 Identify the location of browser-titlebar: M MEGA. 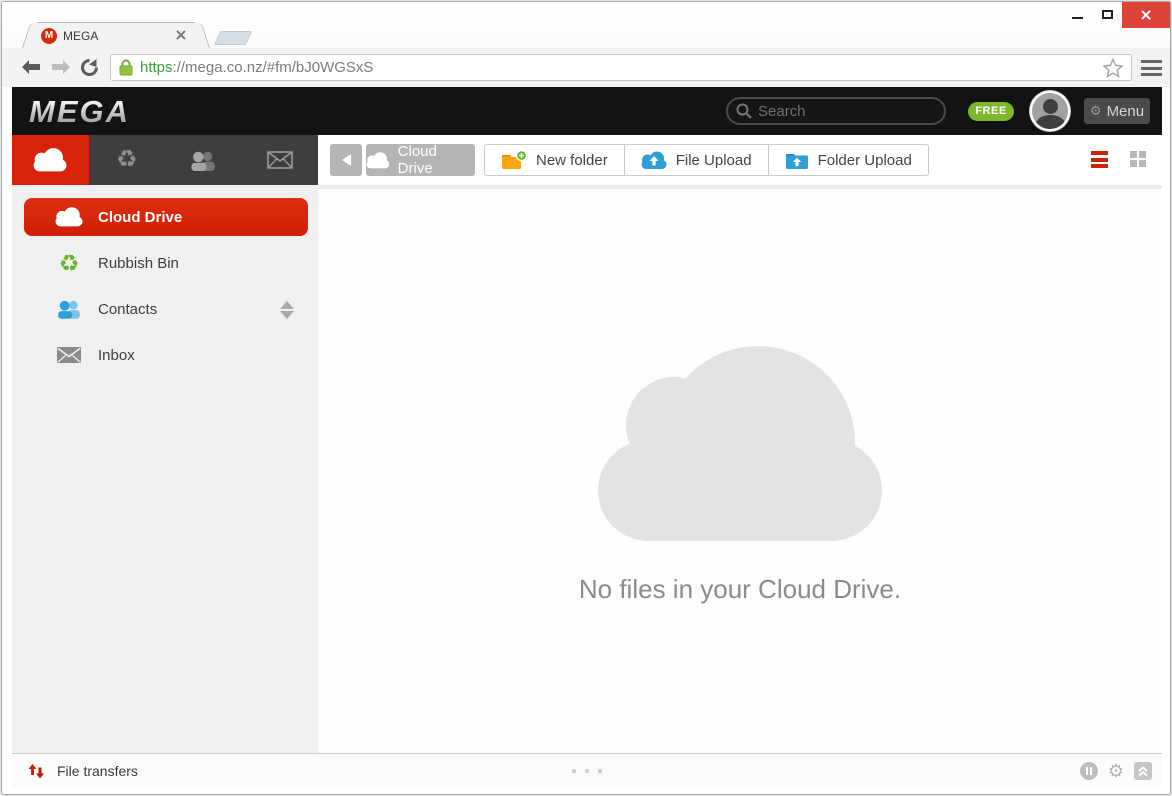
(586, 25).